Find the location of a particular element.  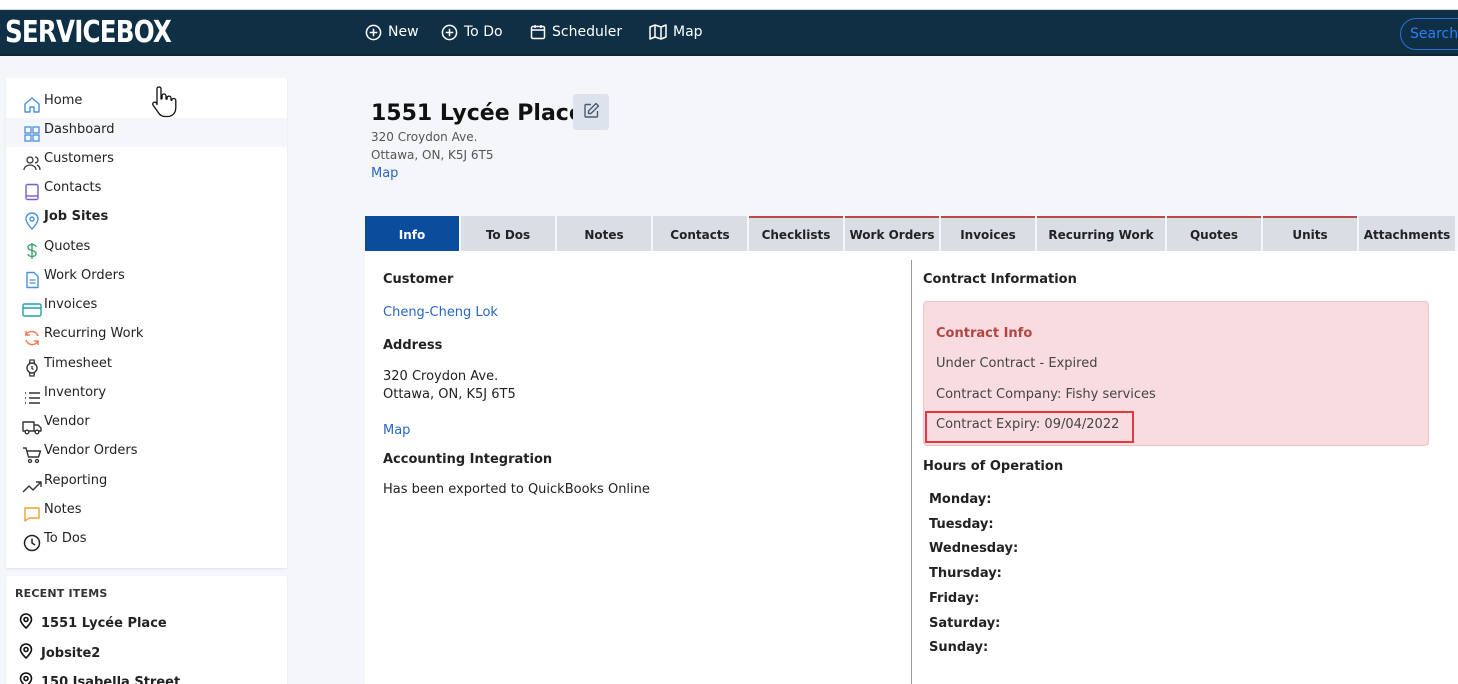

trend-icon is located at coordinates (32, 484).